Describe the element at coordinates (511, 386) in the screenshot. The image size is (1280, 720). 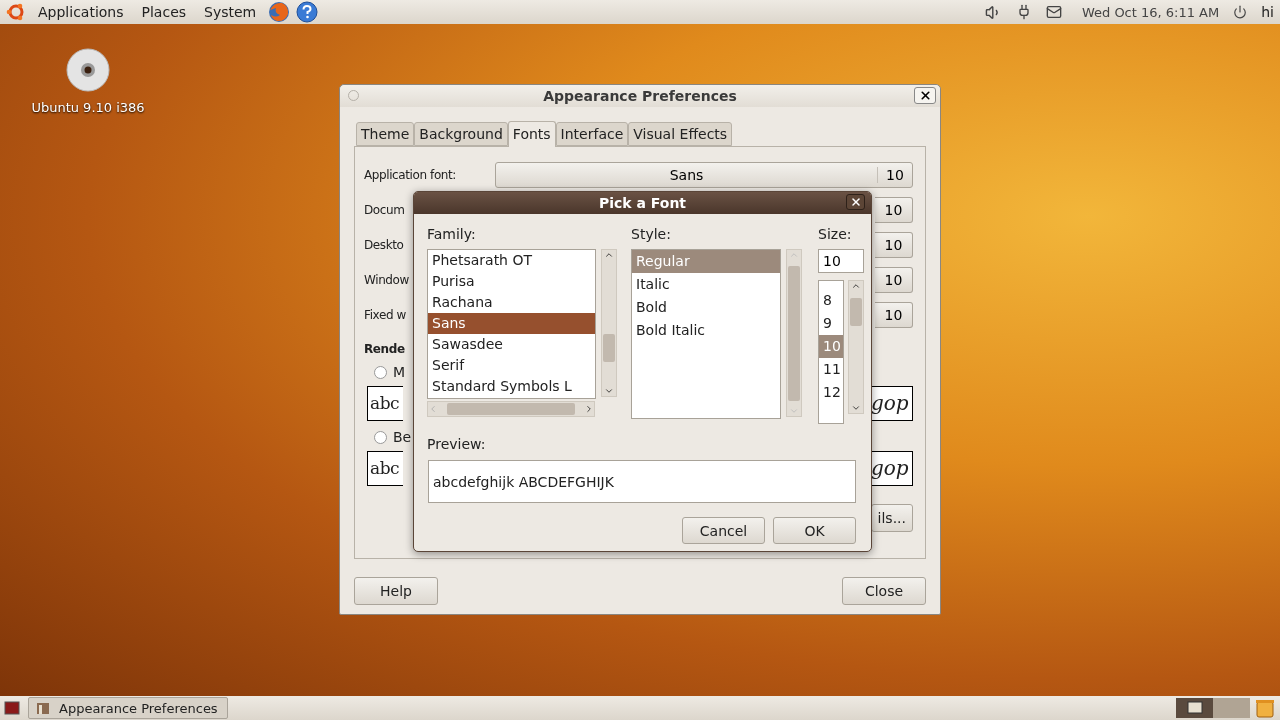
I see `list-item: Standard Symbols L` at that location.